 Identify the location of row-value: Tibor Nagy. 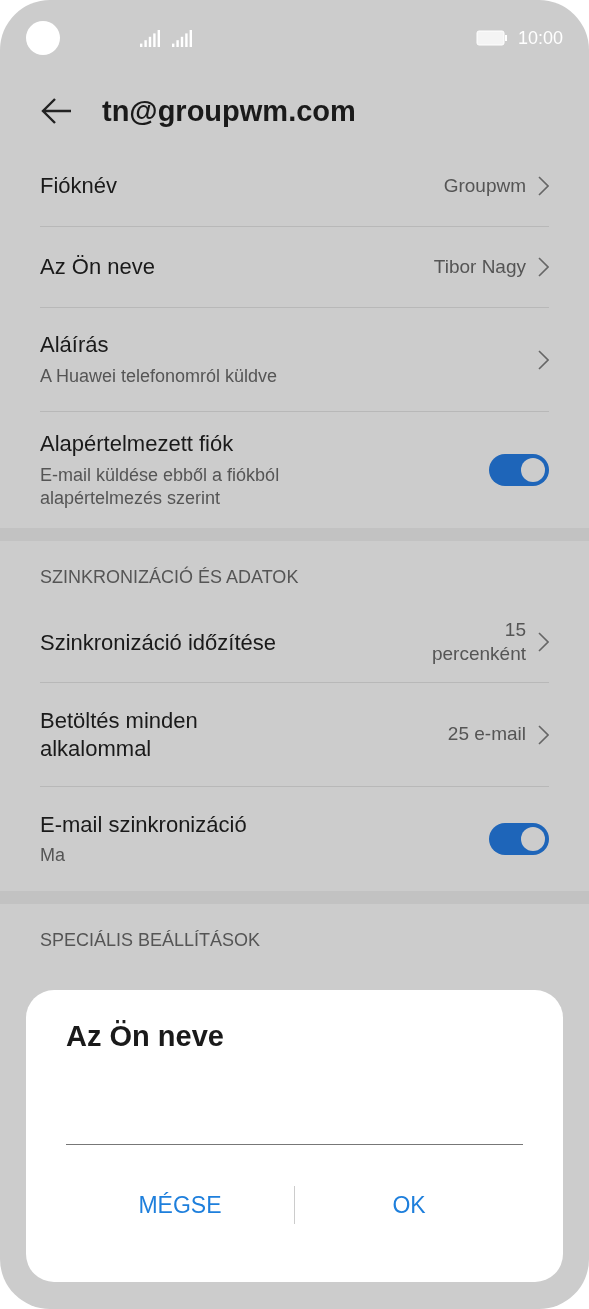
(479, 266).